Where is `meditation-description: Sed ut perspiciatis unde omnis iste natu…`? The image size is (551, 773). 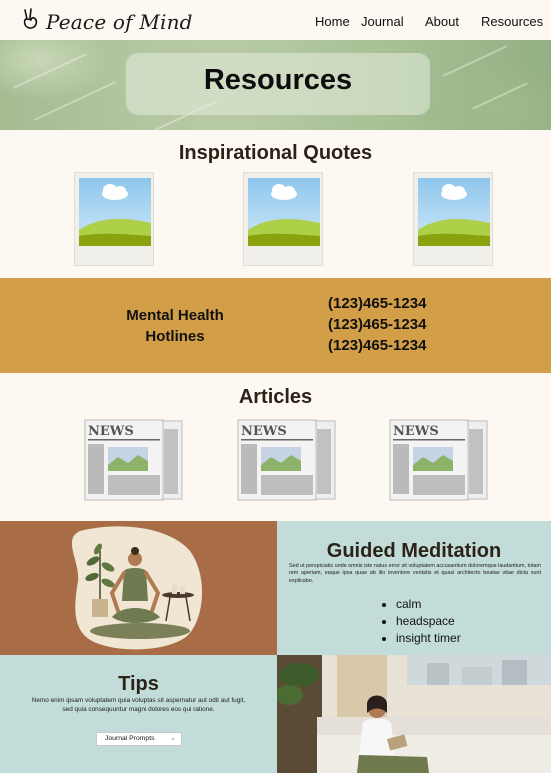 meditation-description: Sed ut perspiciatis unde omnis iste natu… is located at coordinates (415, 573).